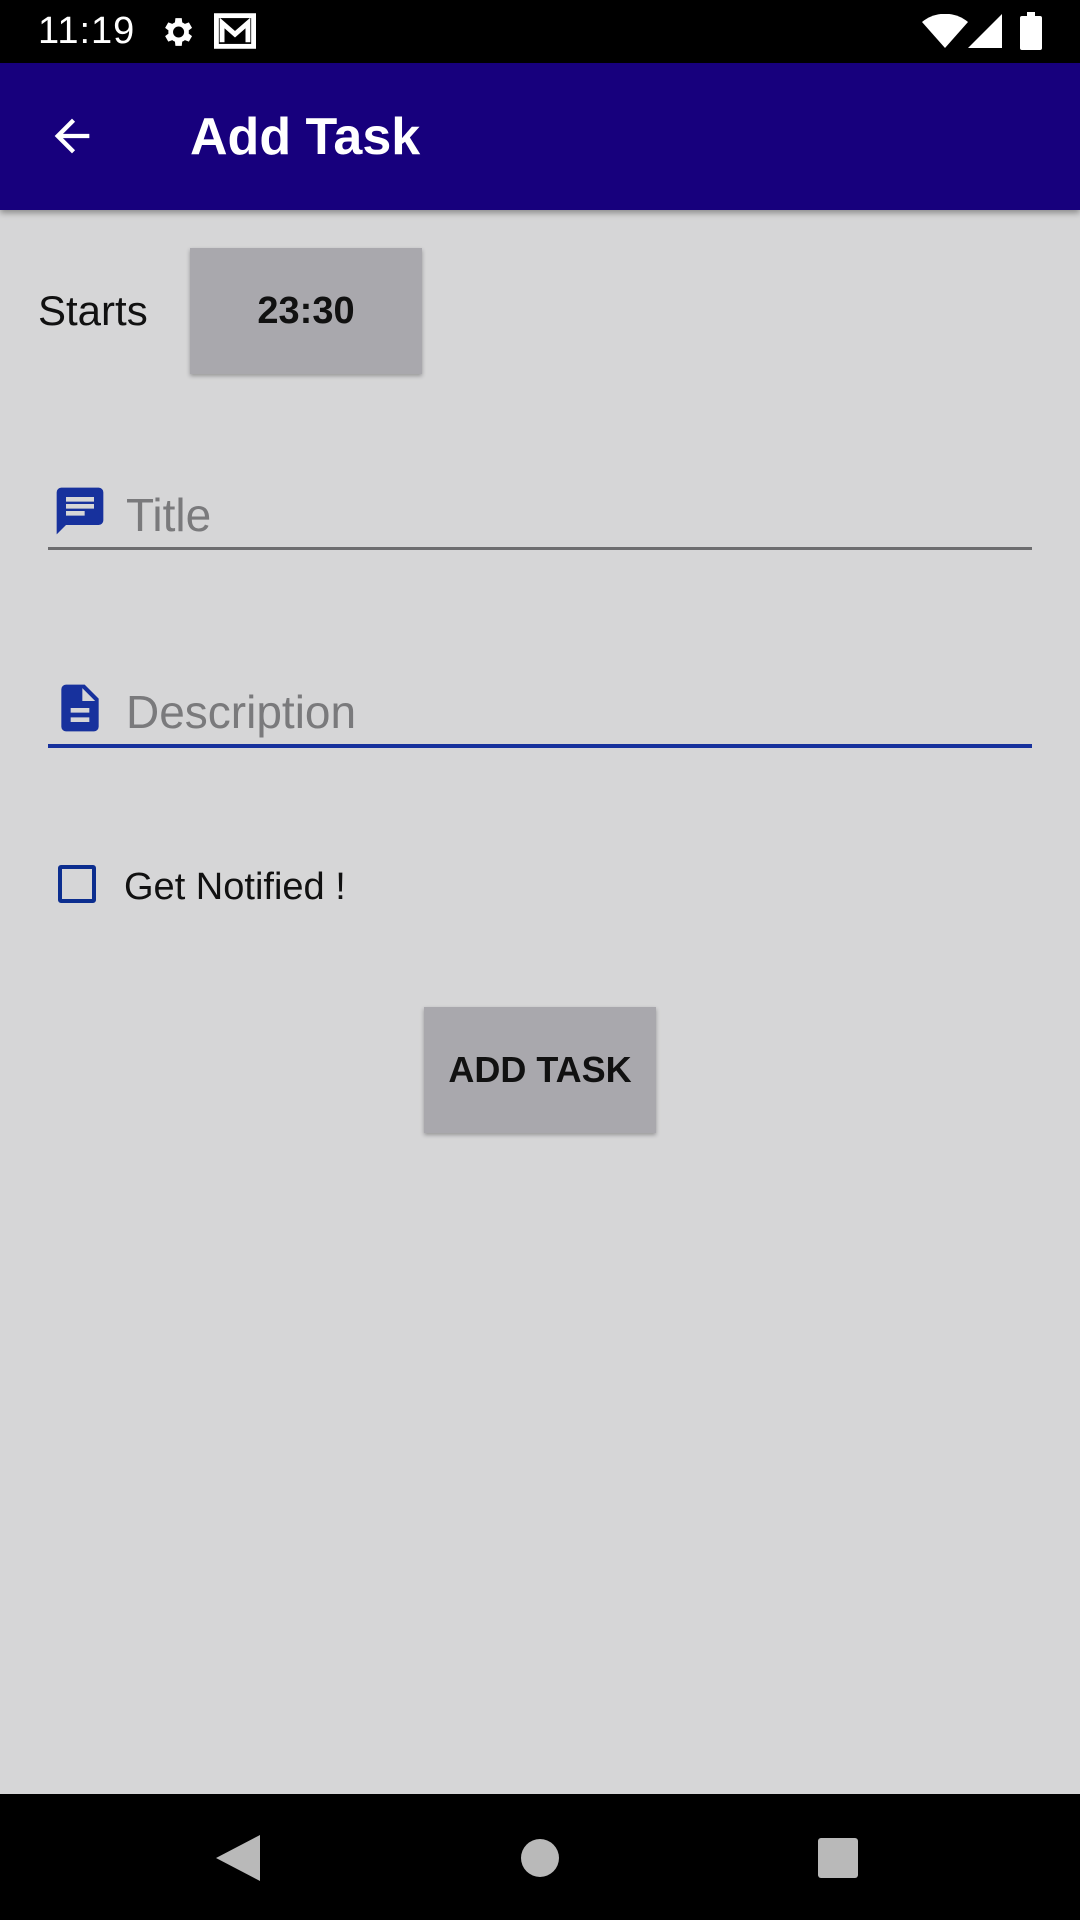 Image resolution: width=1080 pixels, height=1920 pixels. Describe the element at coordinates (540, 1858) in the screenshot. I see `home-circle-icon` at that location.